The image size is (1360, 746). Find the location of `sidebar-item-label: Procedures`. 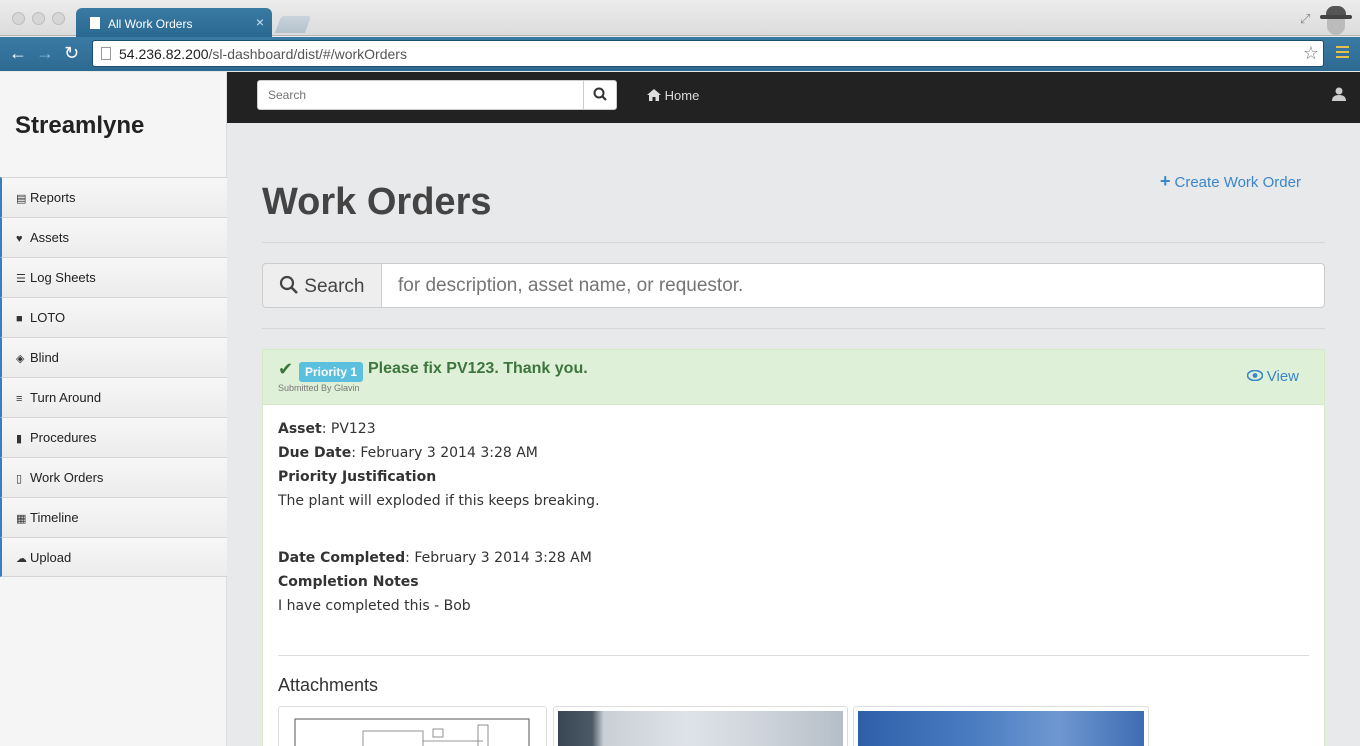

sidebar-item-label: Procedures is located at coordinates (63, 437).